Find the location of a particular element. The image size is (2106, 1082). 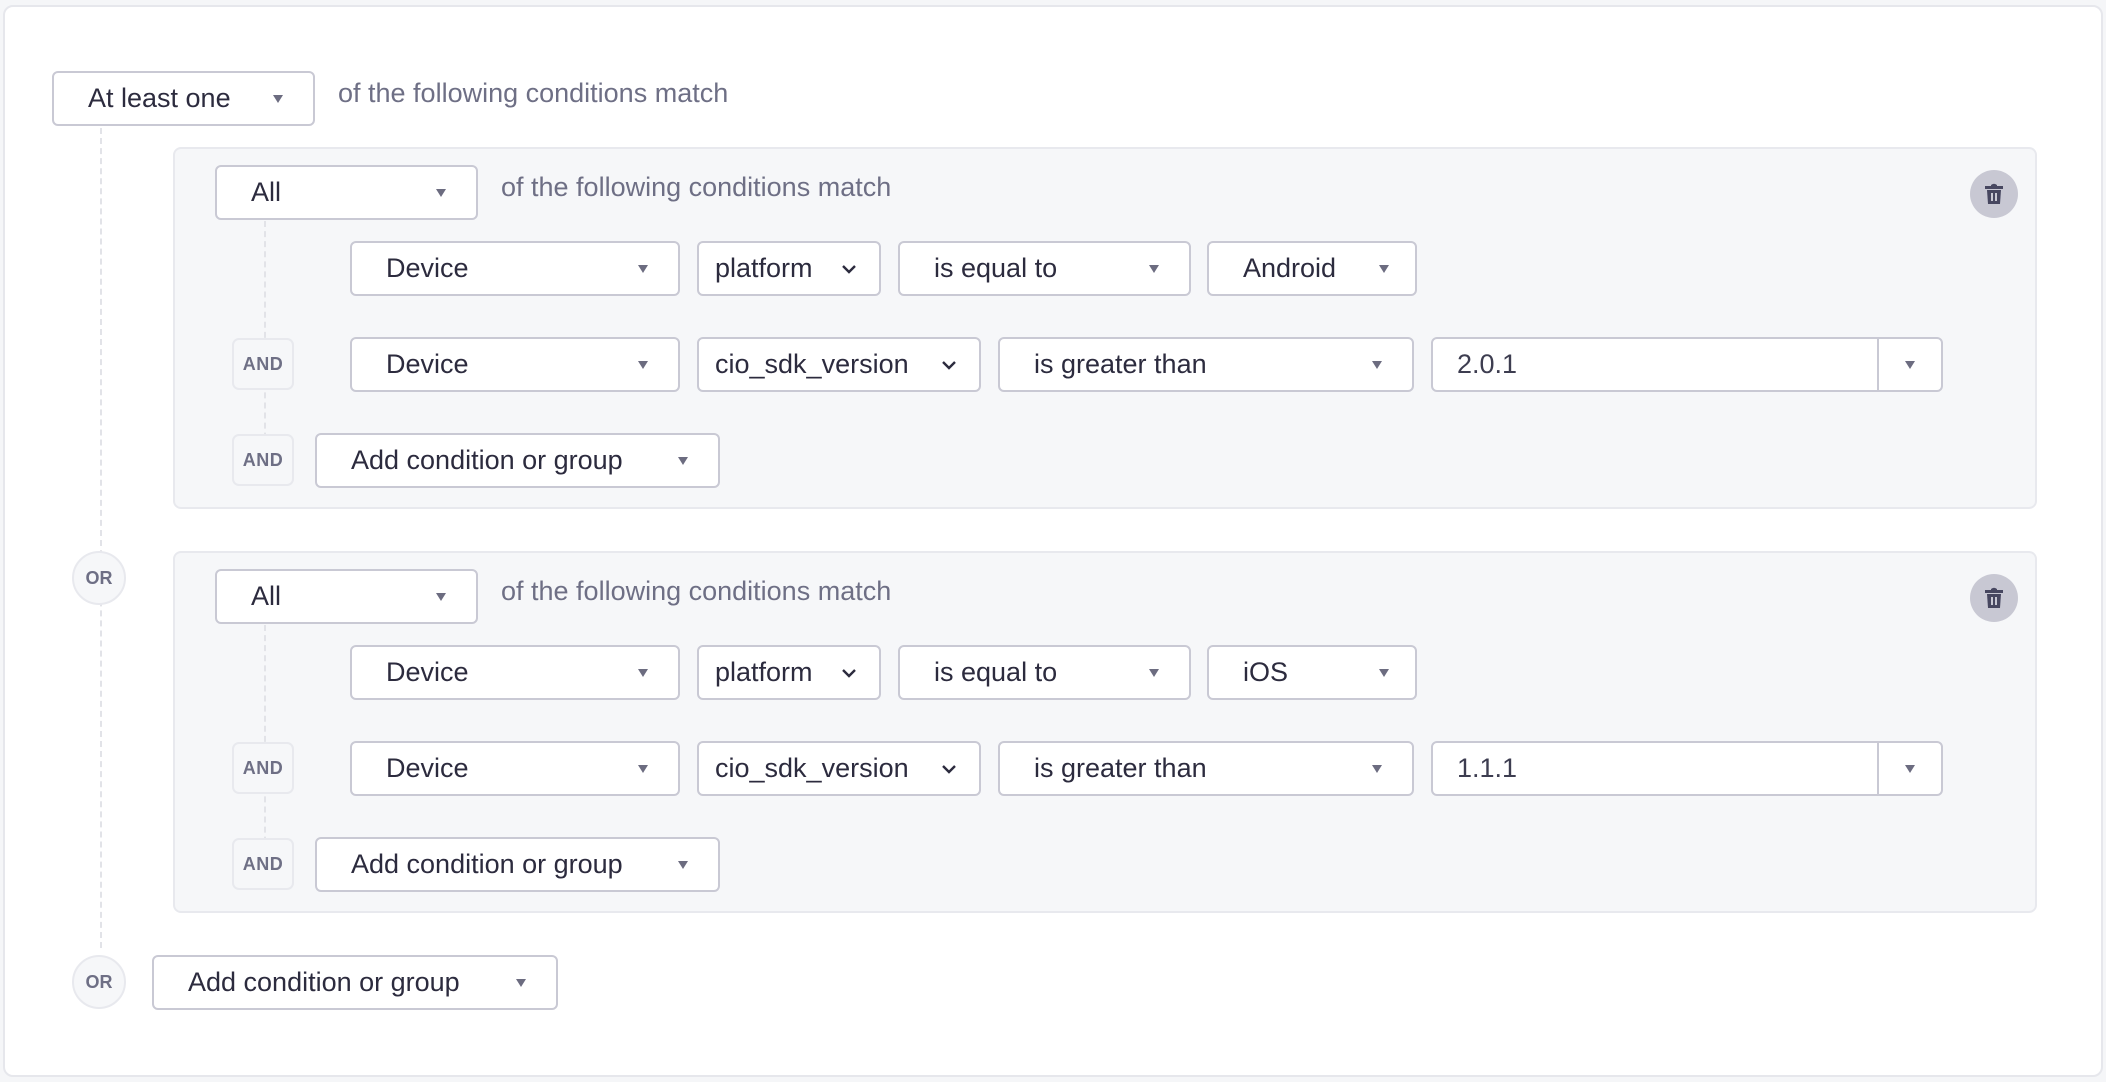

condition-value-select: iOS is located at coordinates (1312, 672).